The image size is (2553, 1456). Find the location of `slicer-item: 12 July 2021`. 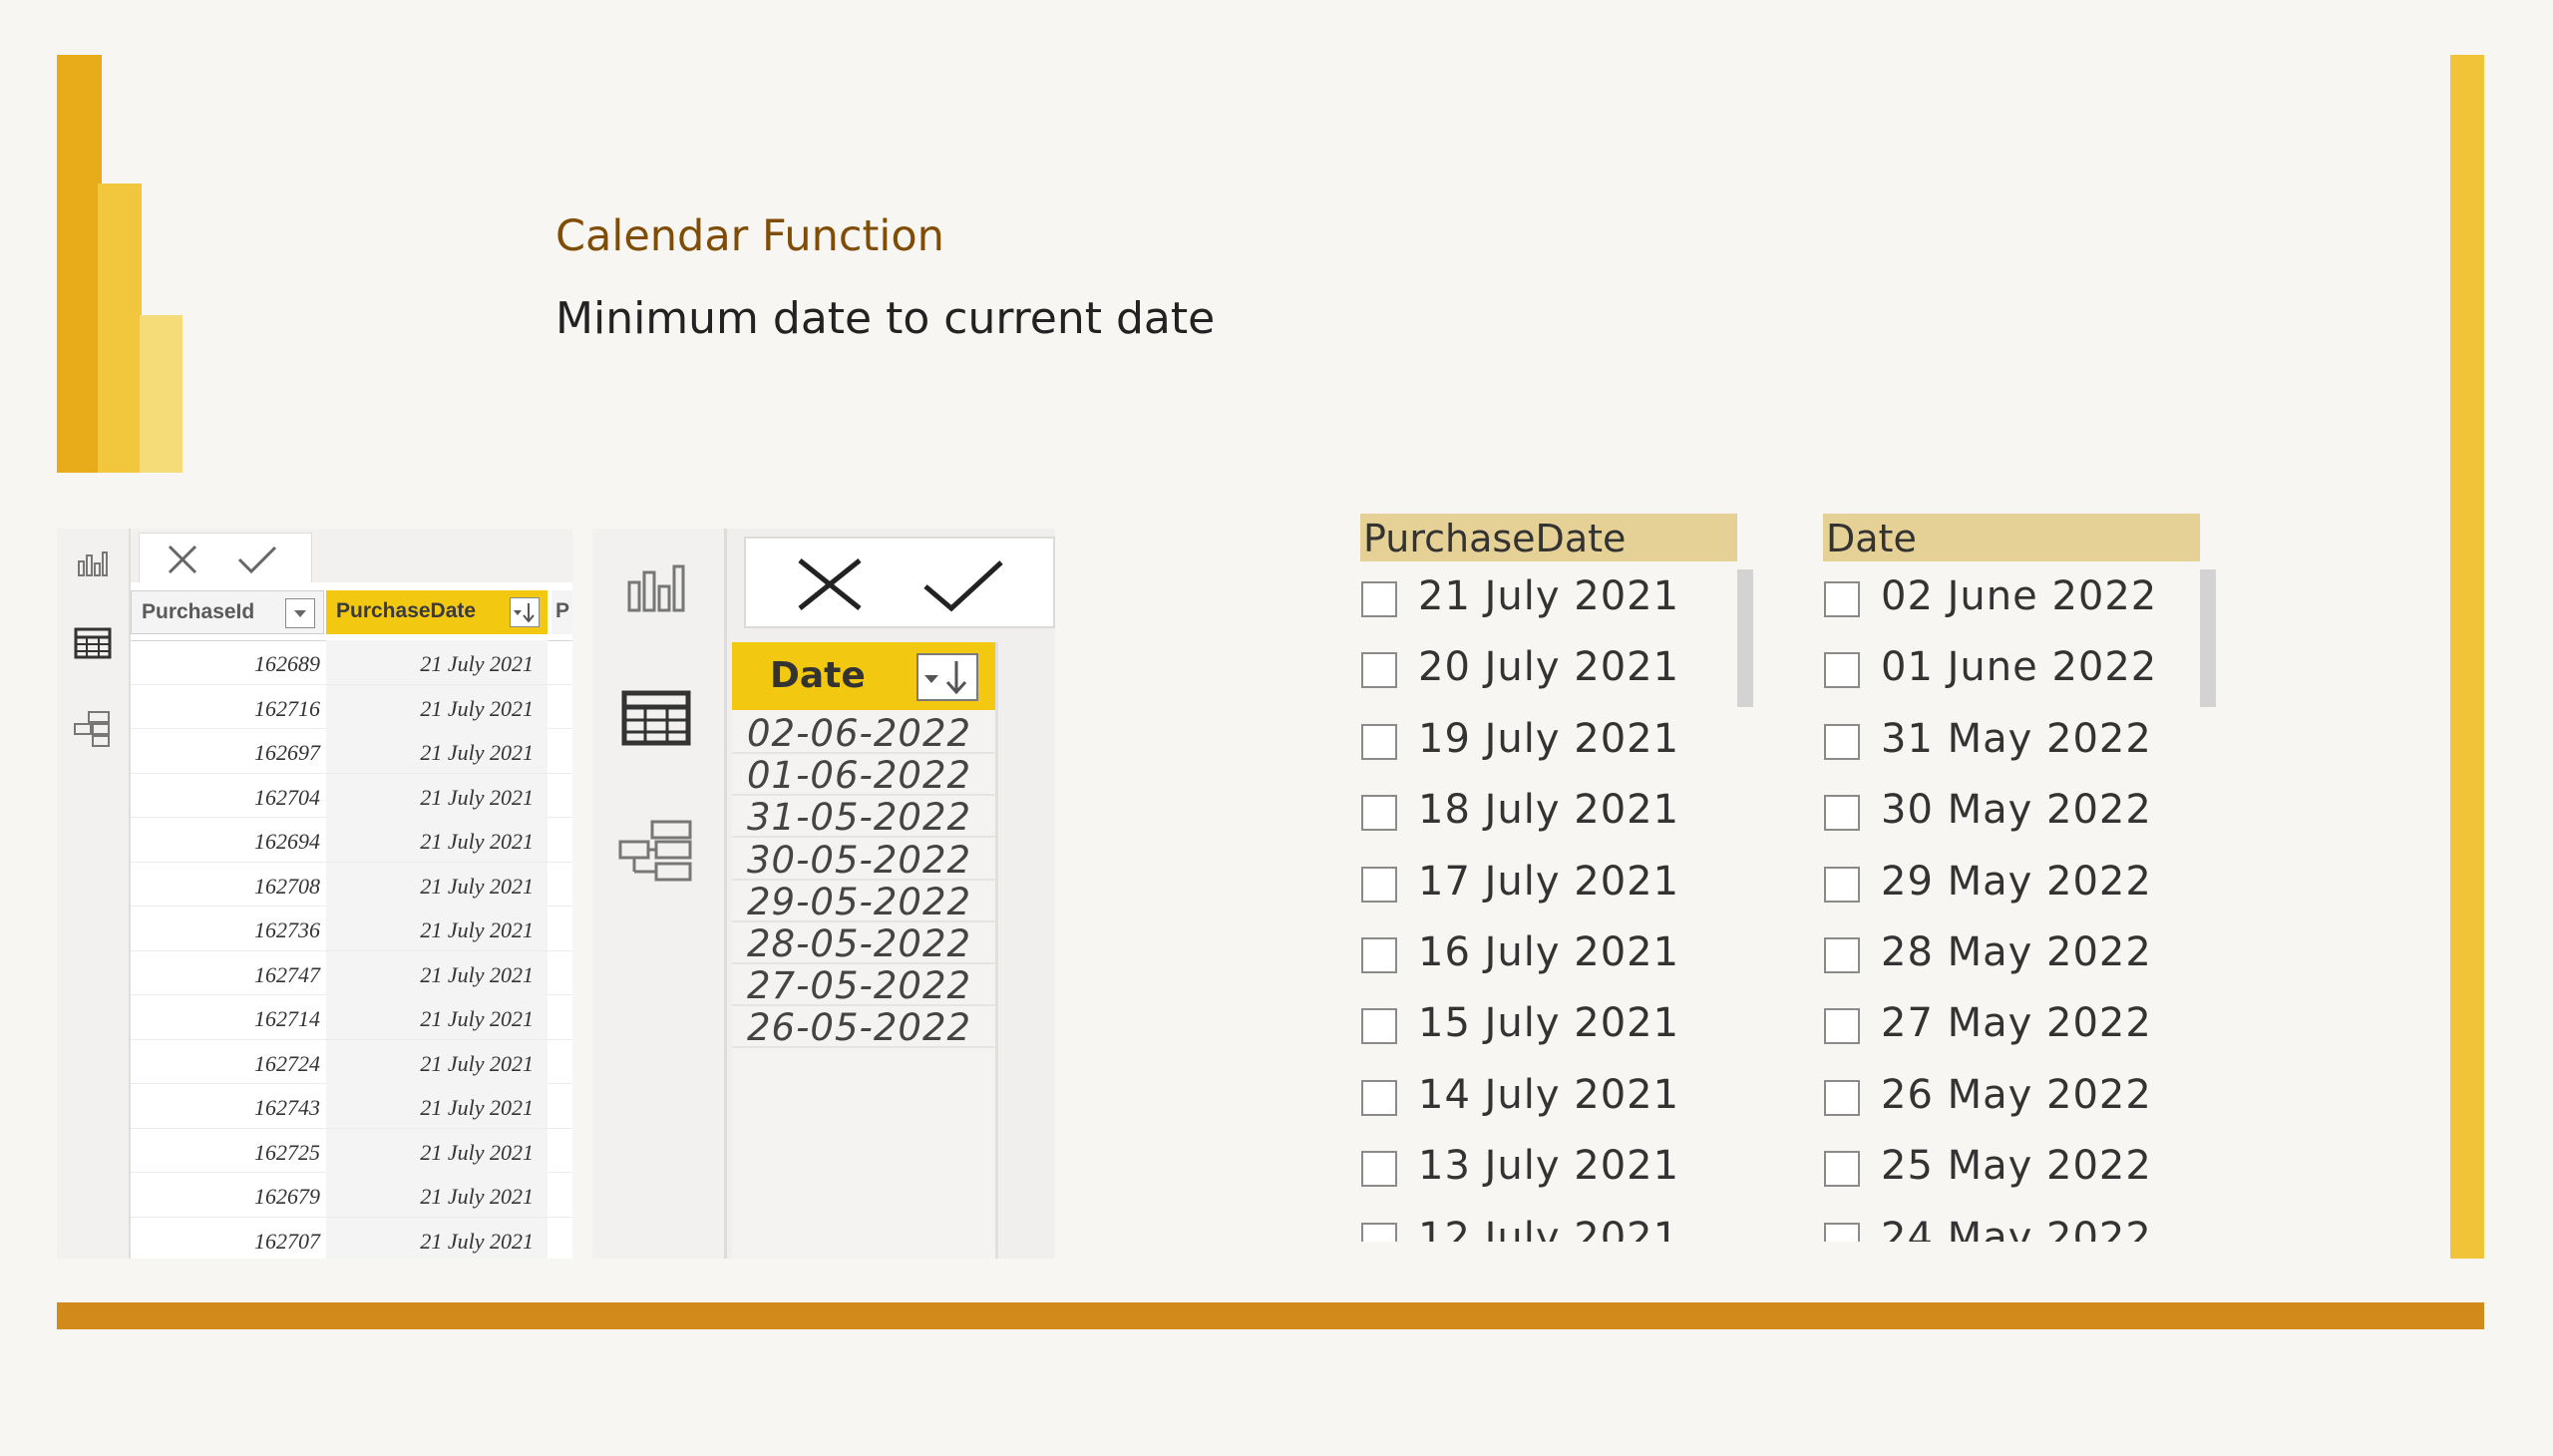

slicer-item: 12 July 2021 is located at coordinates (1550, 1225).